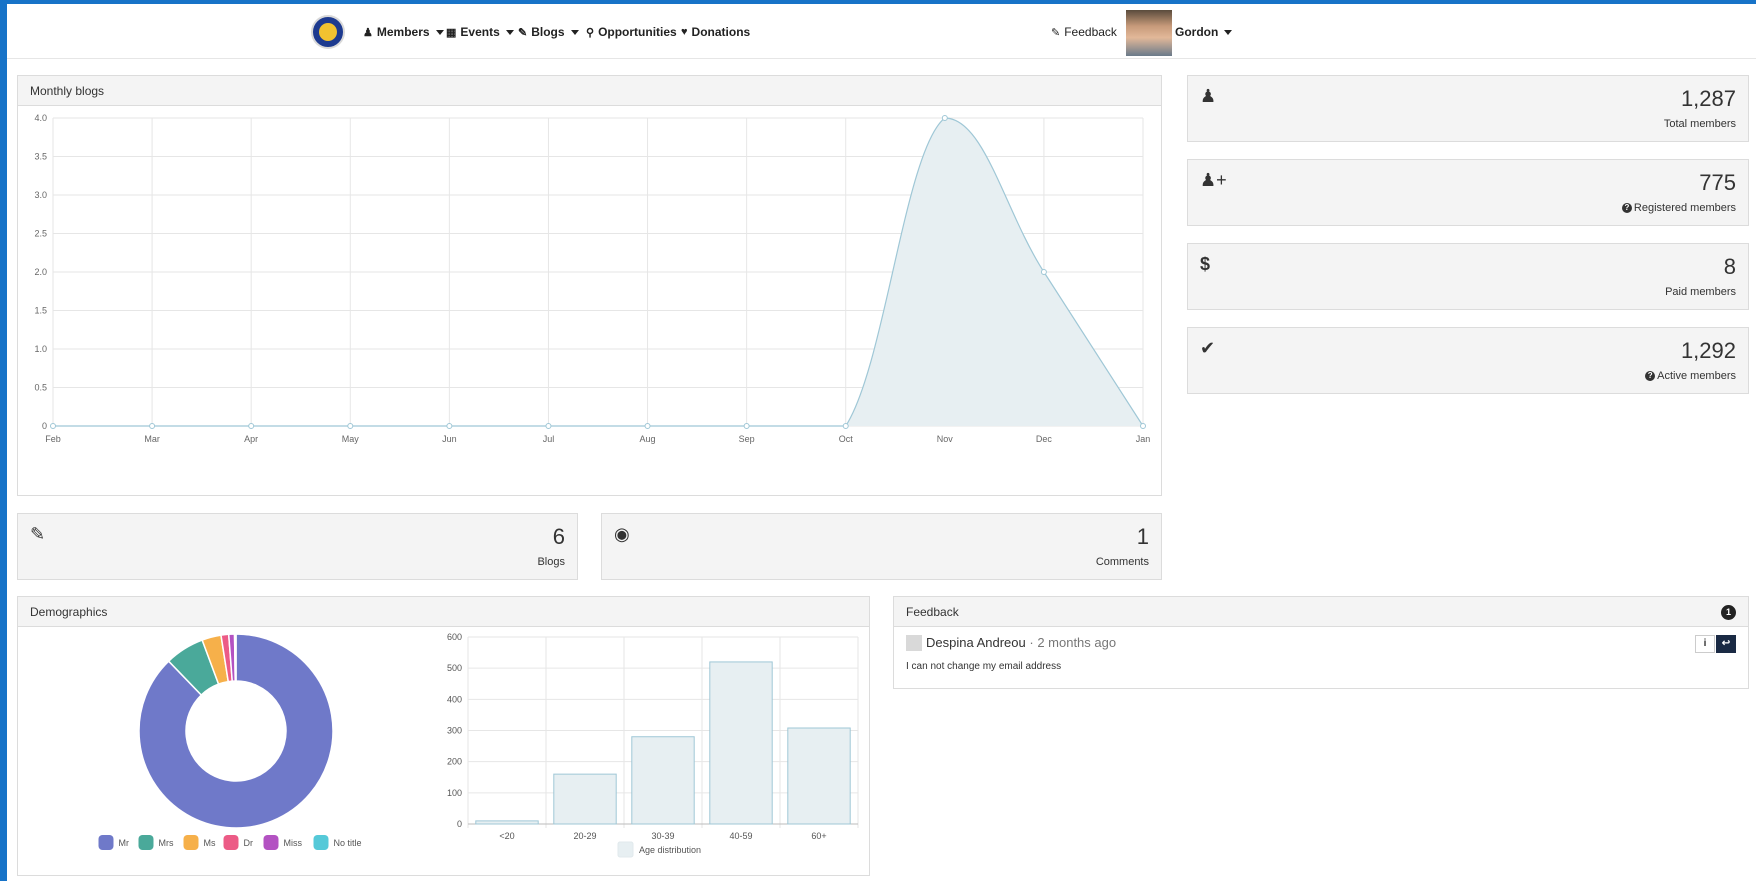 The height and width of the screenshot is (881, 1756). What do you see at coordinates (819, 776) in the screenshot?
I see `bar-60+` at bounding box center [819, 776].